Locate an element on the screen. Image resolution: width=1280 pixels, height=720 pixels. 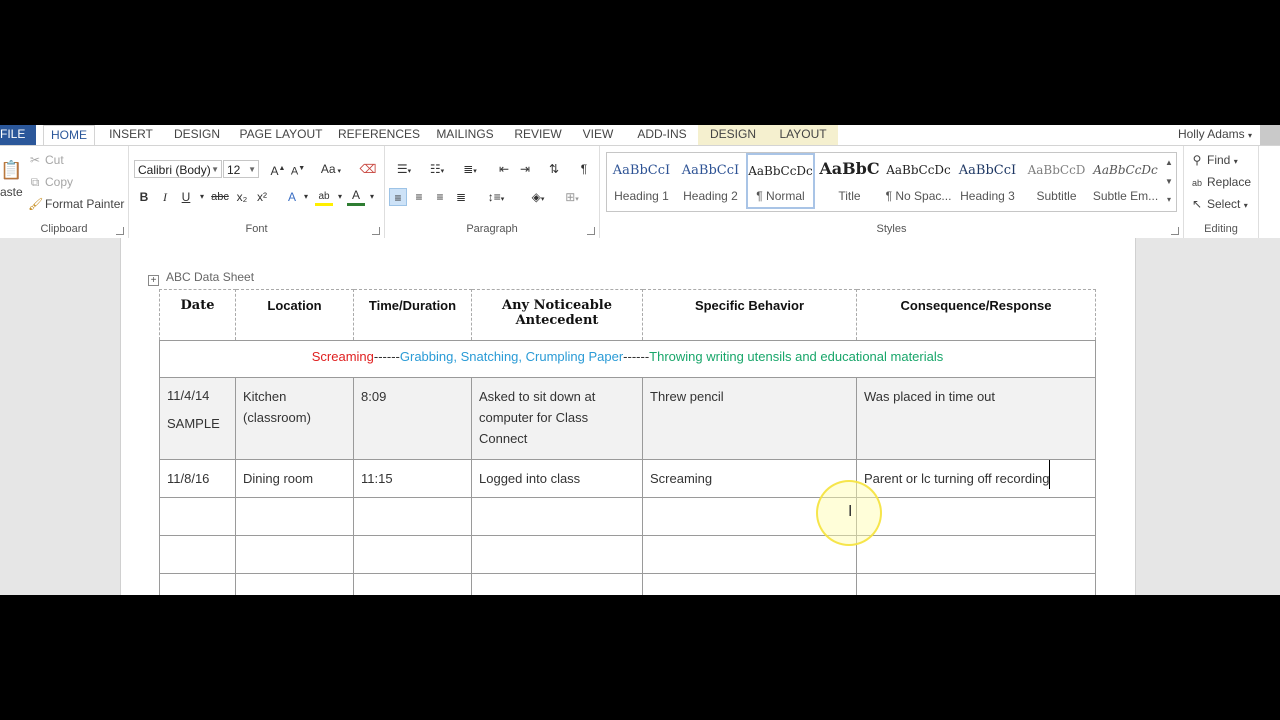
tab-add-ins: ADD-INS is located at coordinates (662, 135).